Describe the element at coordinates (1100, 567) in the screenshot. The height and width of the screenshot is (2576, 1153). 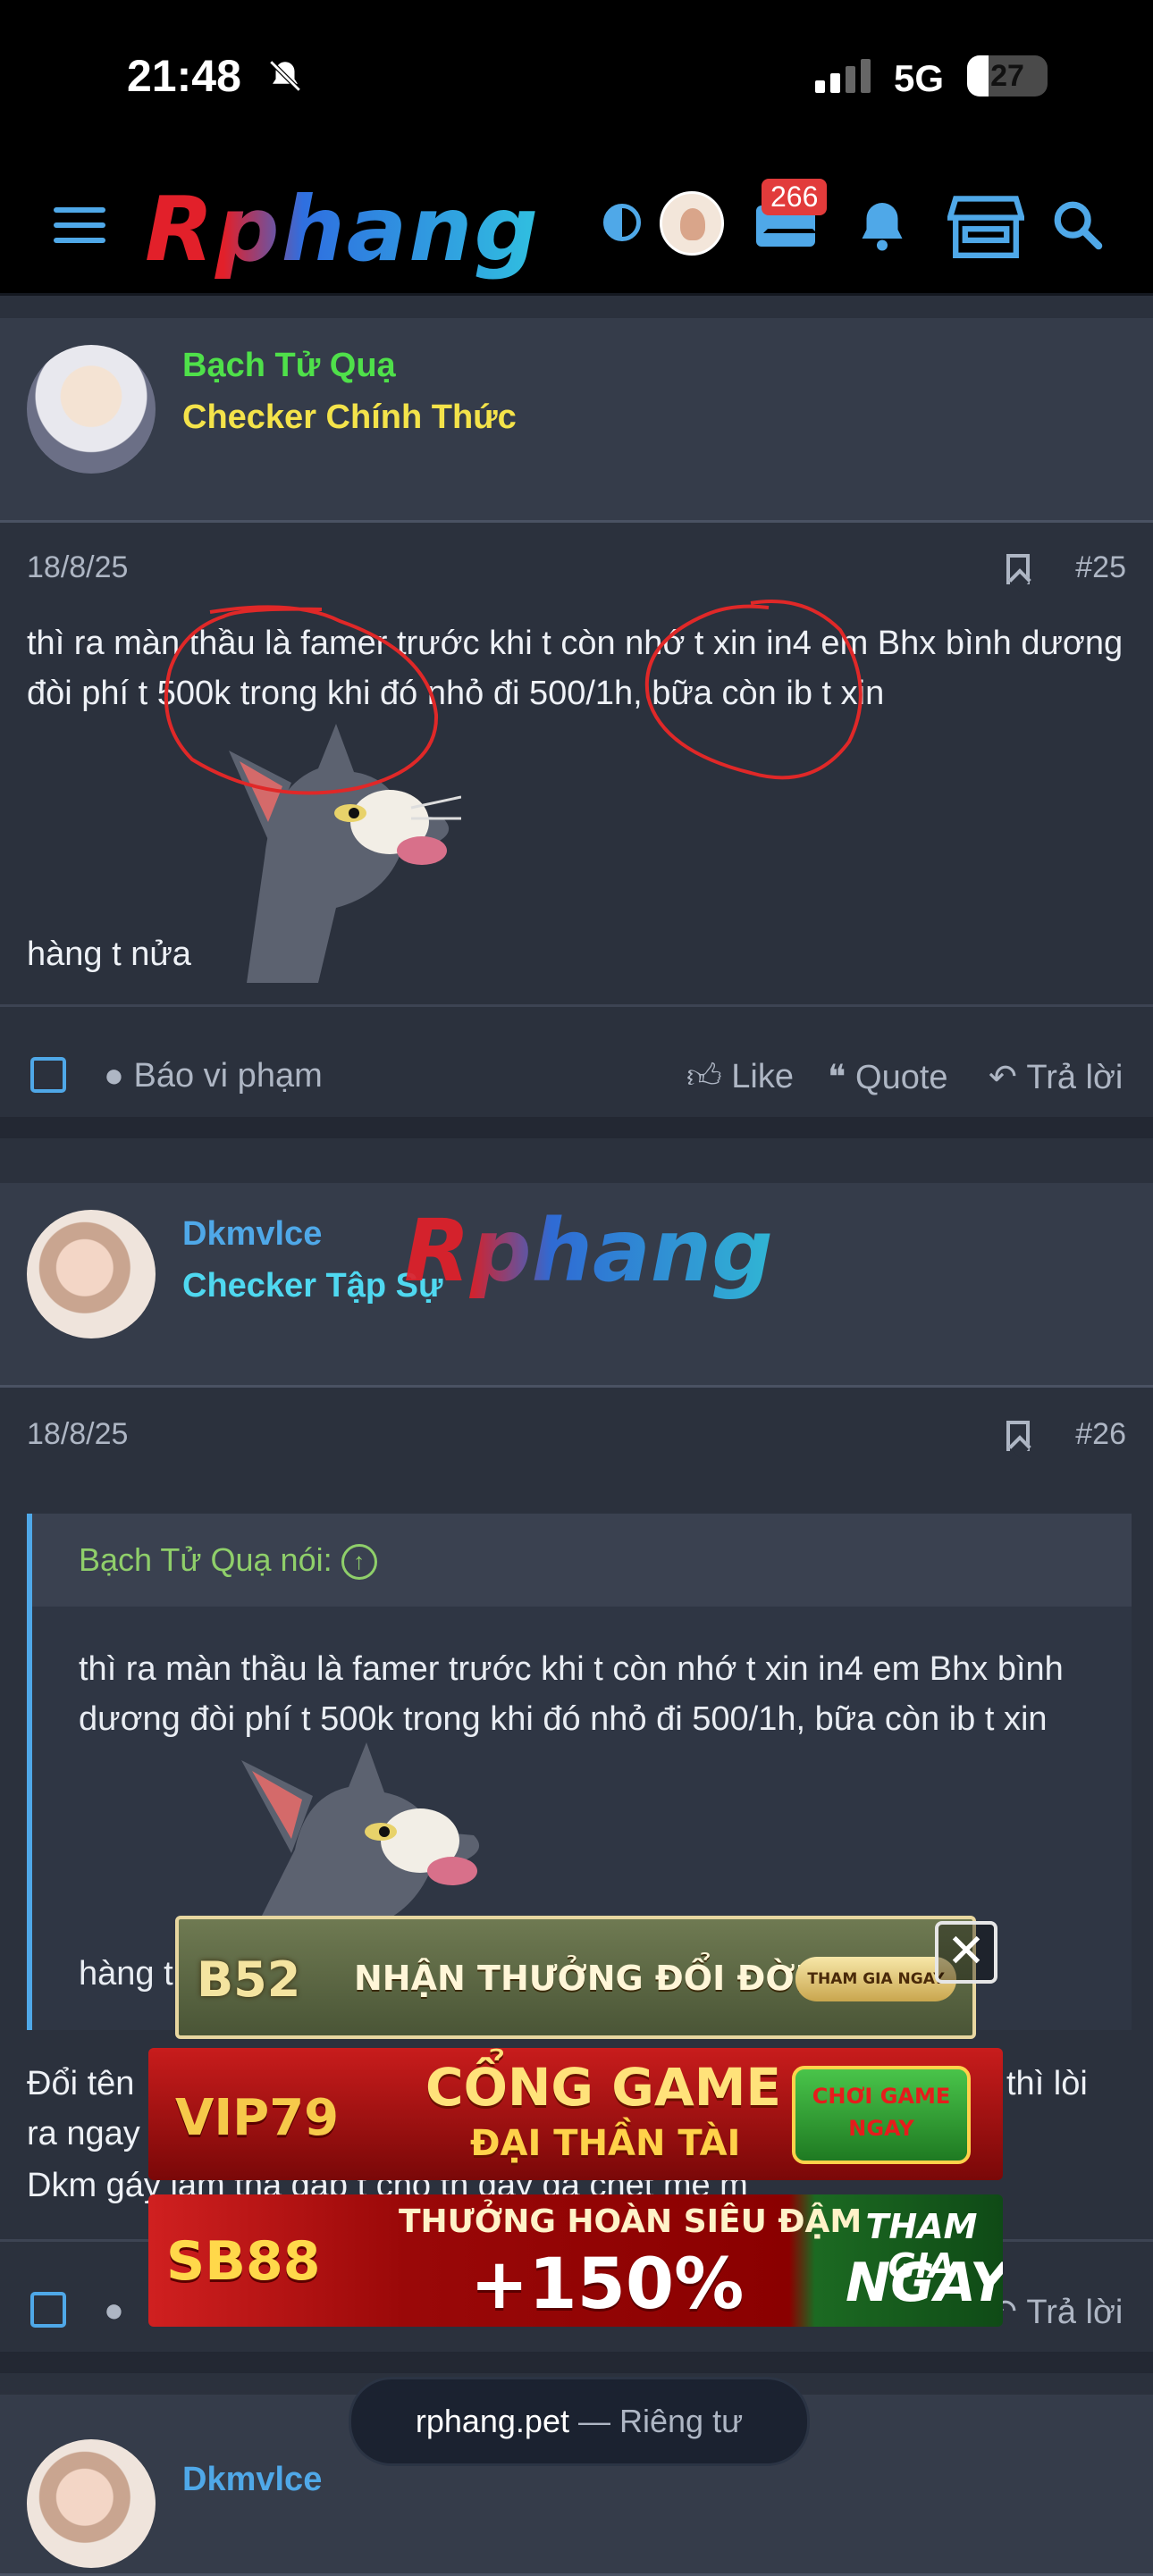
I see `post-number: #25` at that location.